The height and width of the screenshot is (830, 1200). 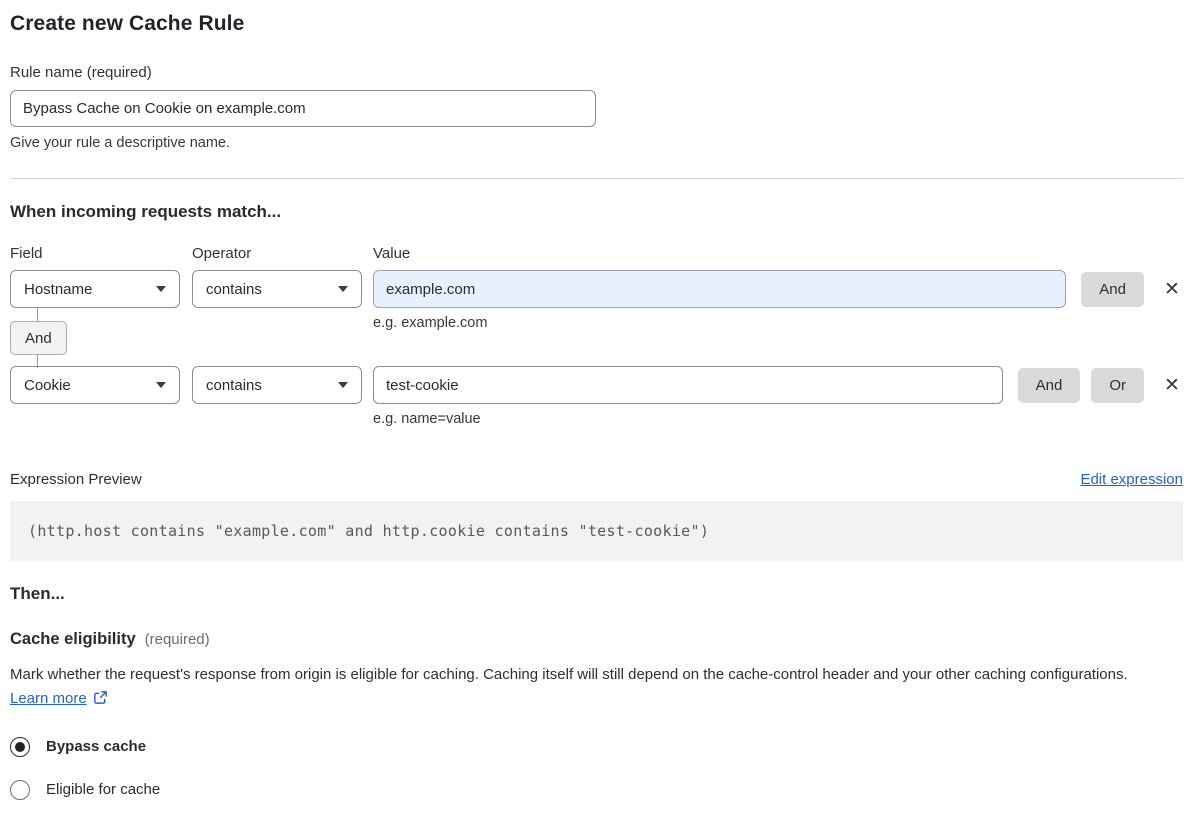 I want to click on rule-name-help: Give your rule a descriptive name., so click(x=120, y=143).